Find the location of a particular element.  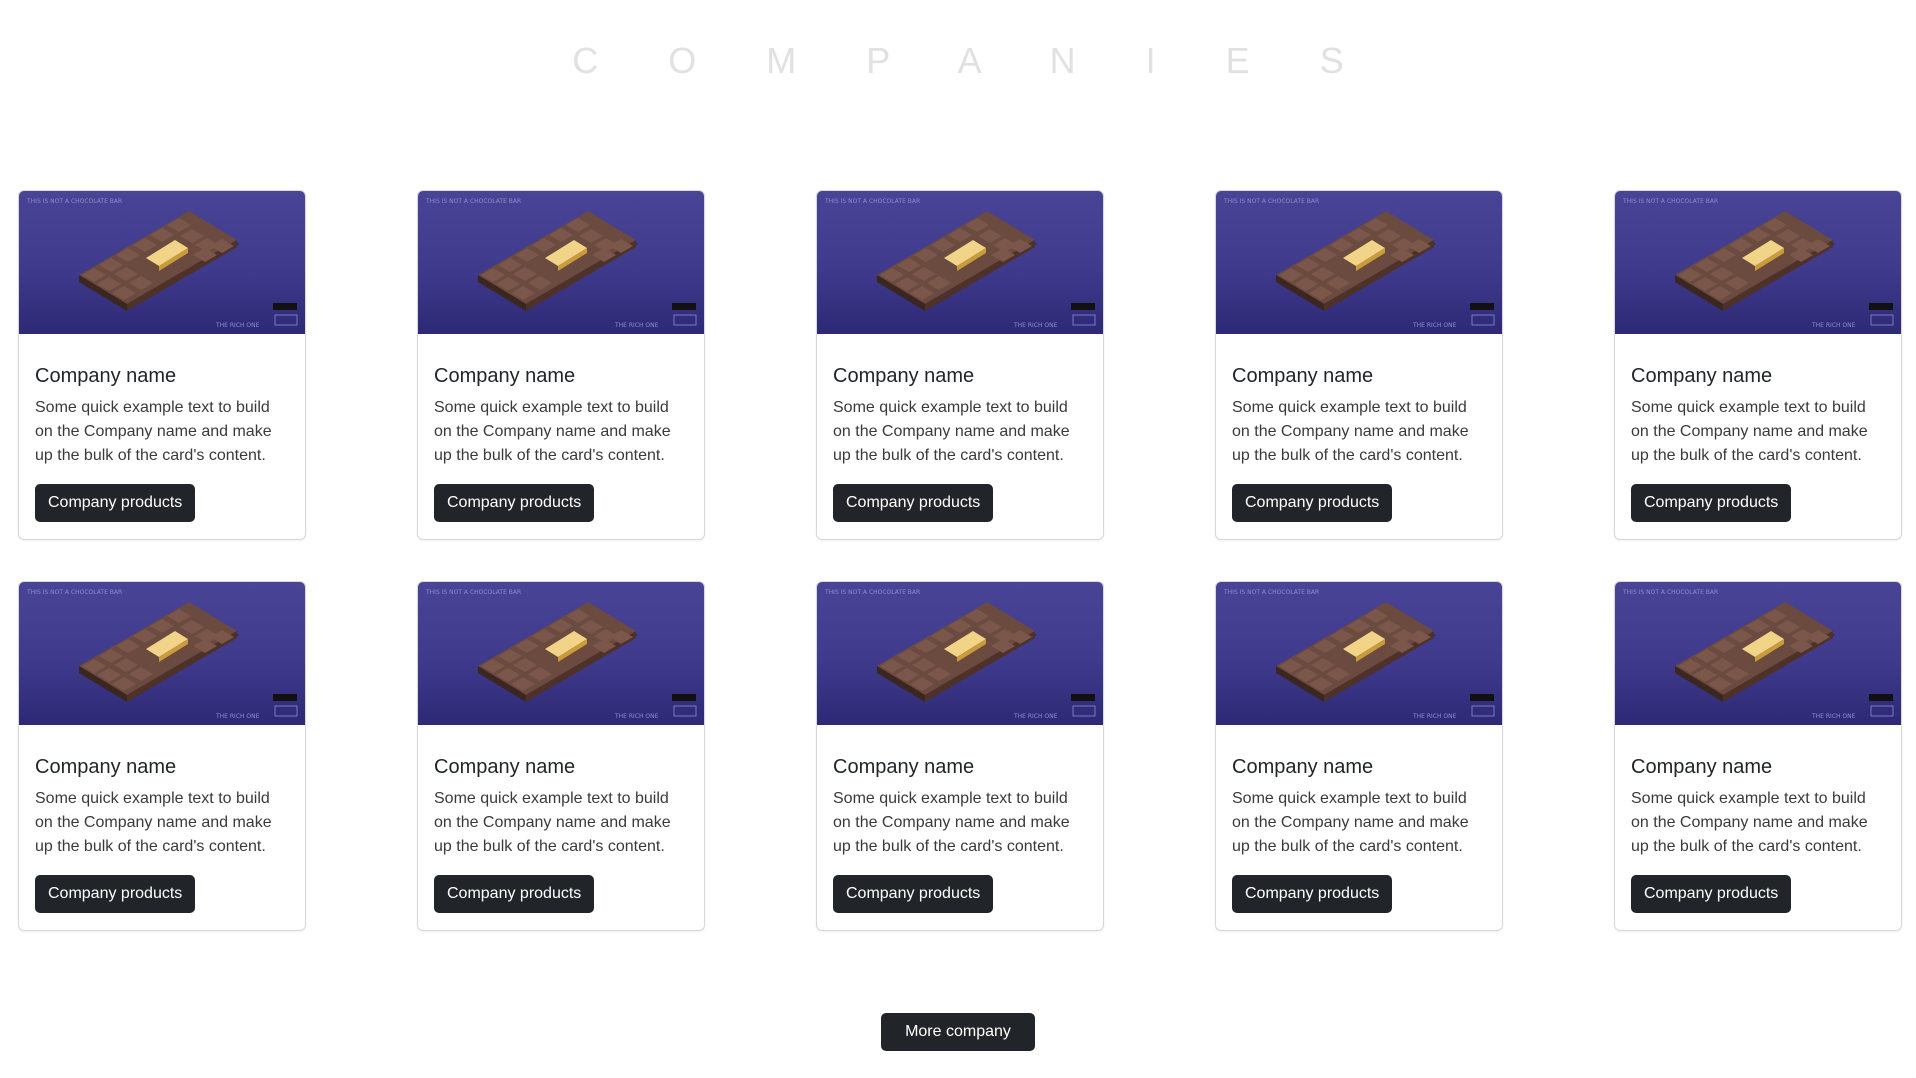

more-company-button: More company is located at coordinates (958, 1032).